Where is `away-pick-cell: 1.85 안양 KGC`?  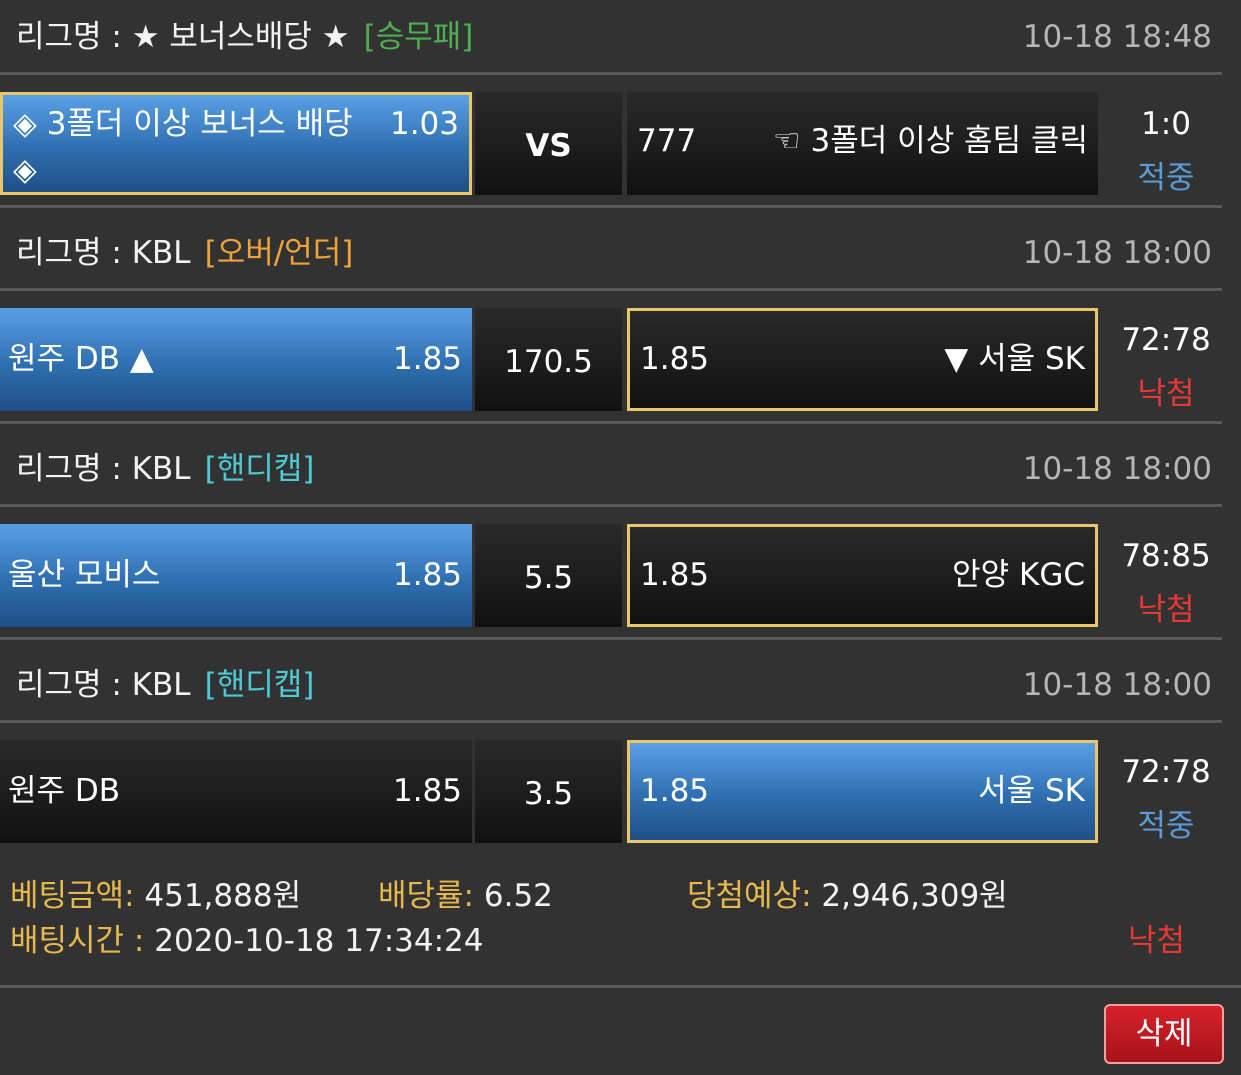
away-pick-cell: 1.85 안양 KGC is located at coordinates (862, 575).